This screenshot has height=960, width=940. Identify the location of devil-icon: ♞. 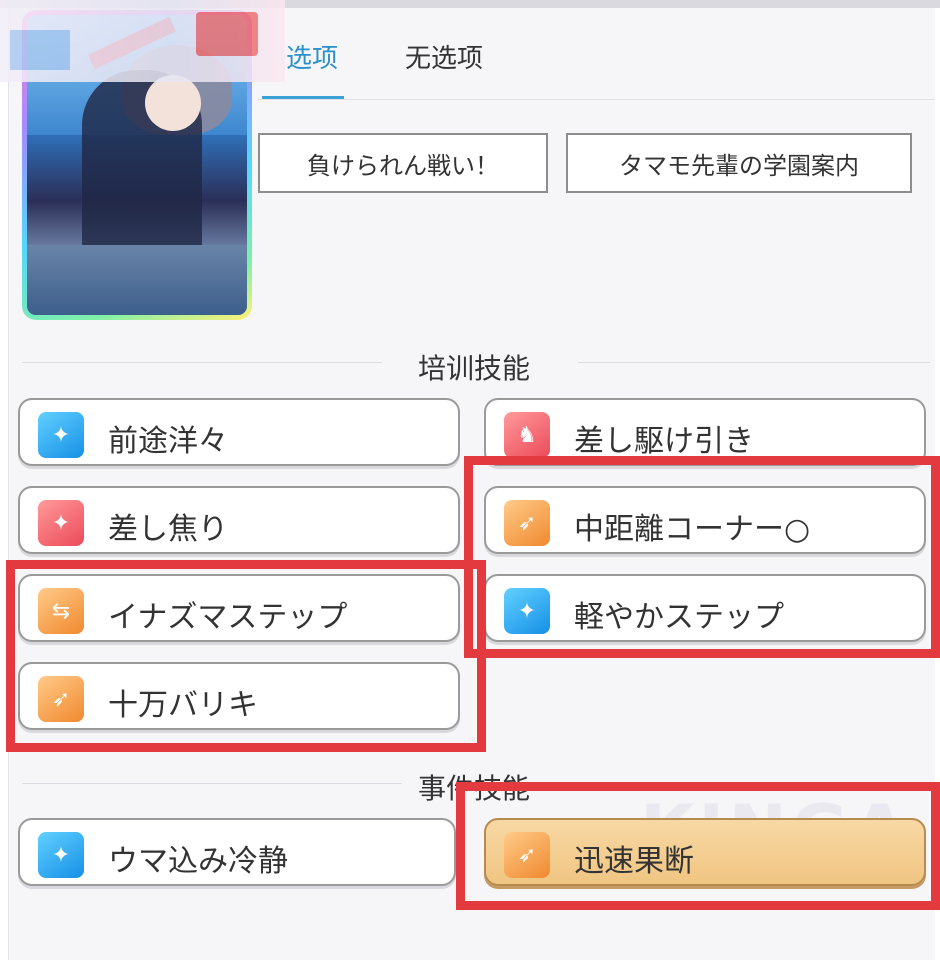
(527, 435).